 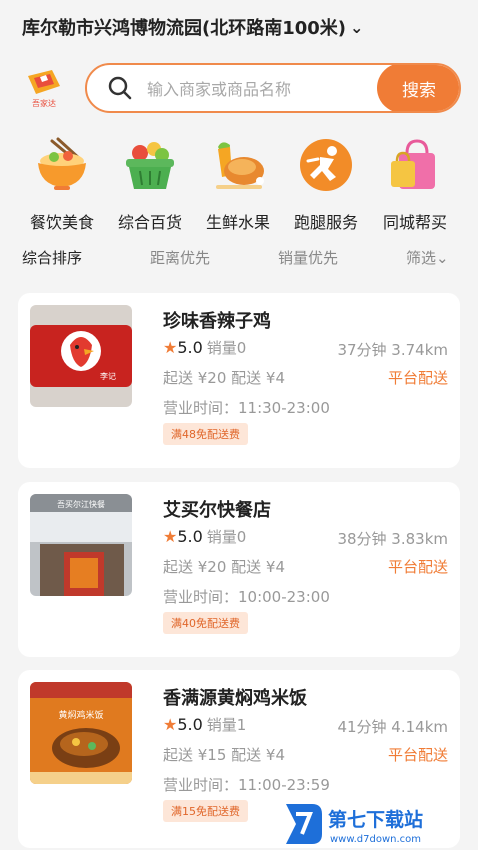 I want to click on promo-badge: 满15免配送费, so click(x=205, y=811).